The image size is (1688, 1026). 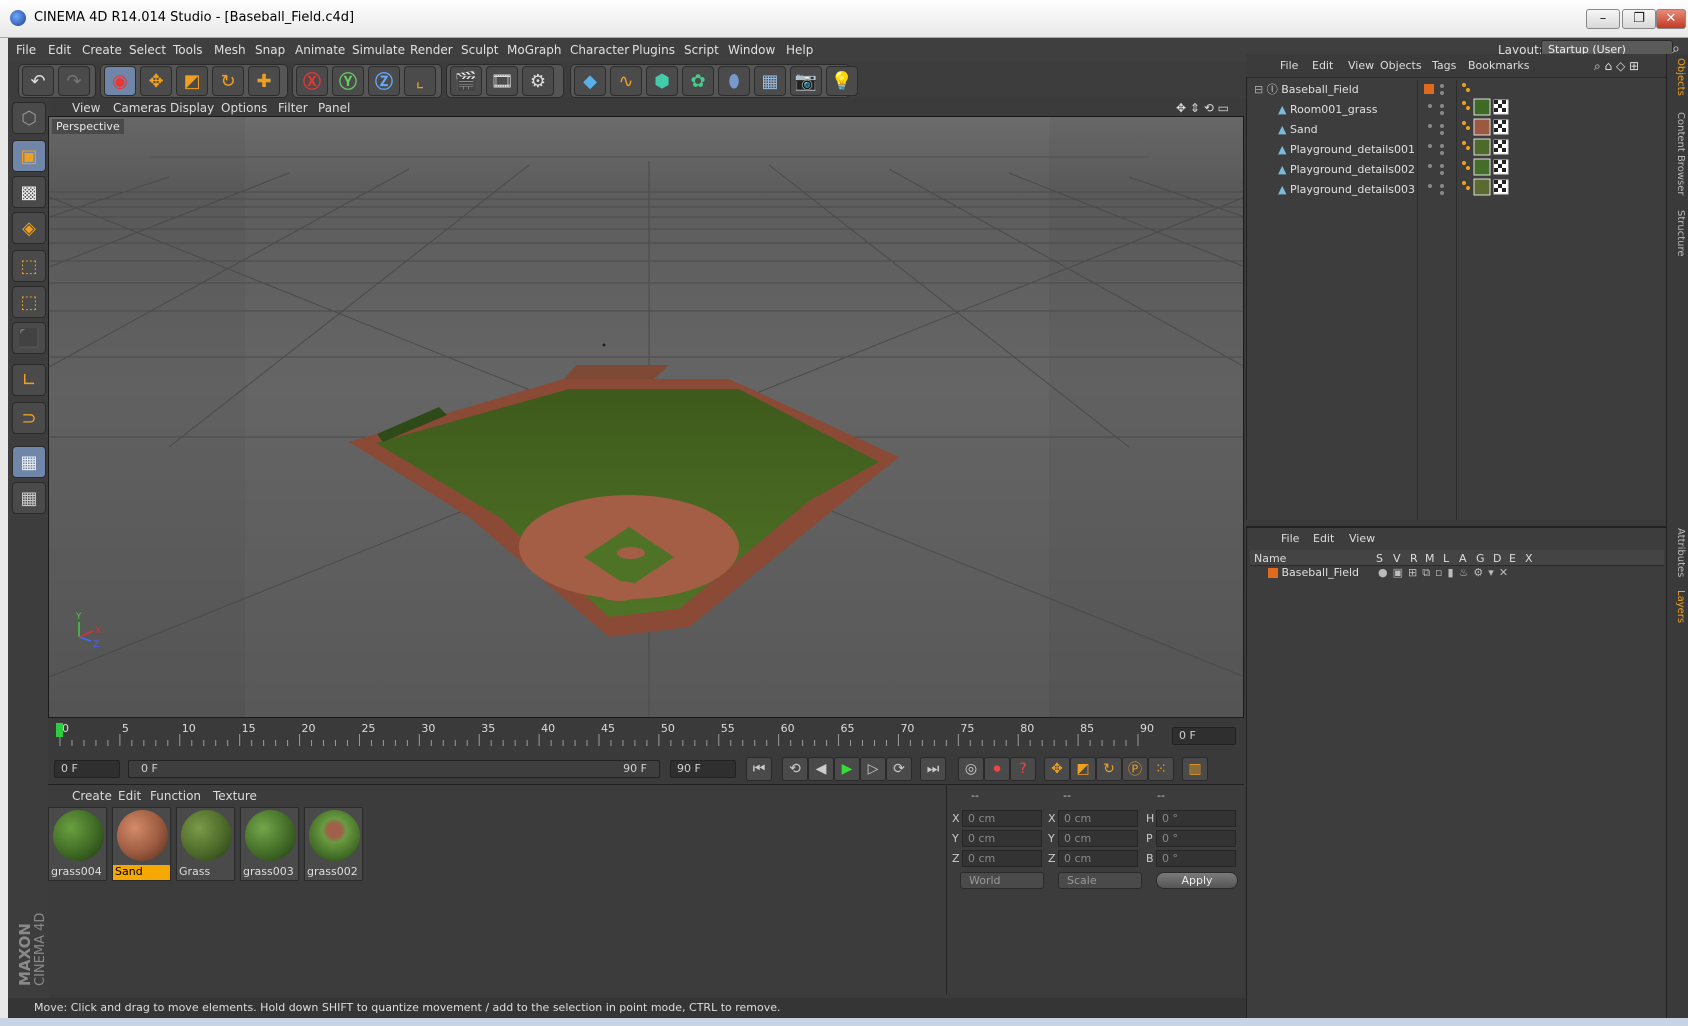 What do you see at coordinates (74, 81) in the screenshot?
I see `redo-icon: ↷` at bounding box center [74, 81].